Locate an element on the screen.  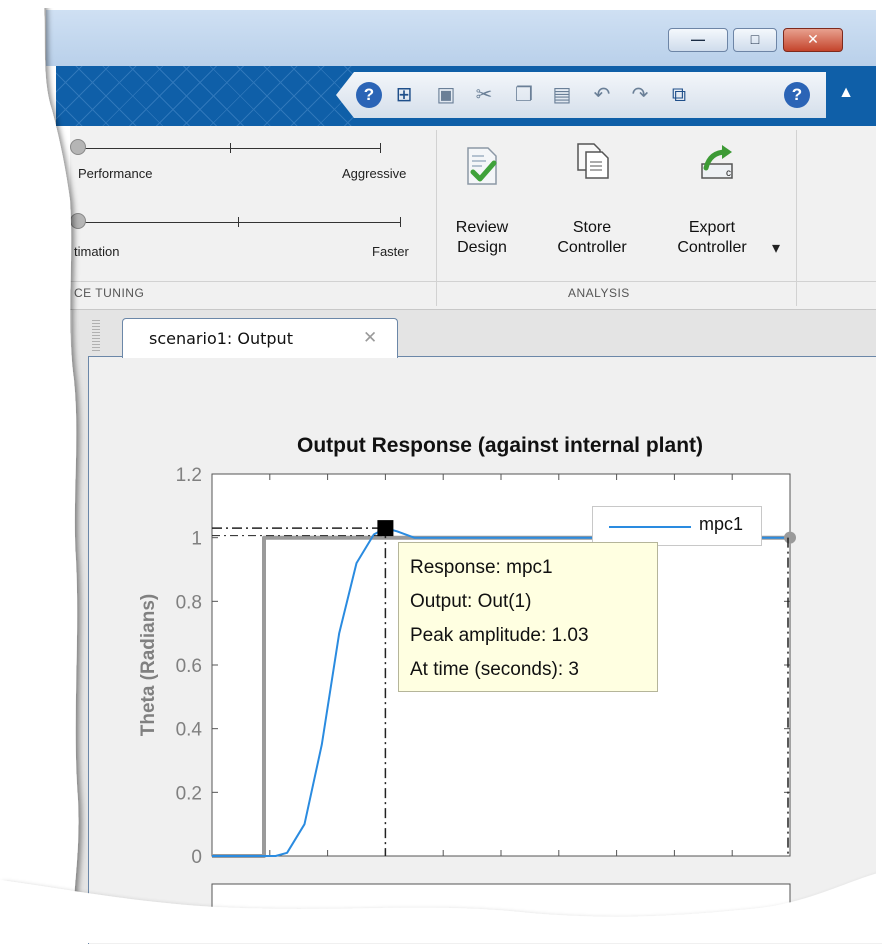
y-tick-label: 1.2 is located at coordinates (189, 475).